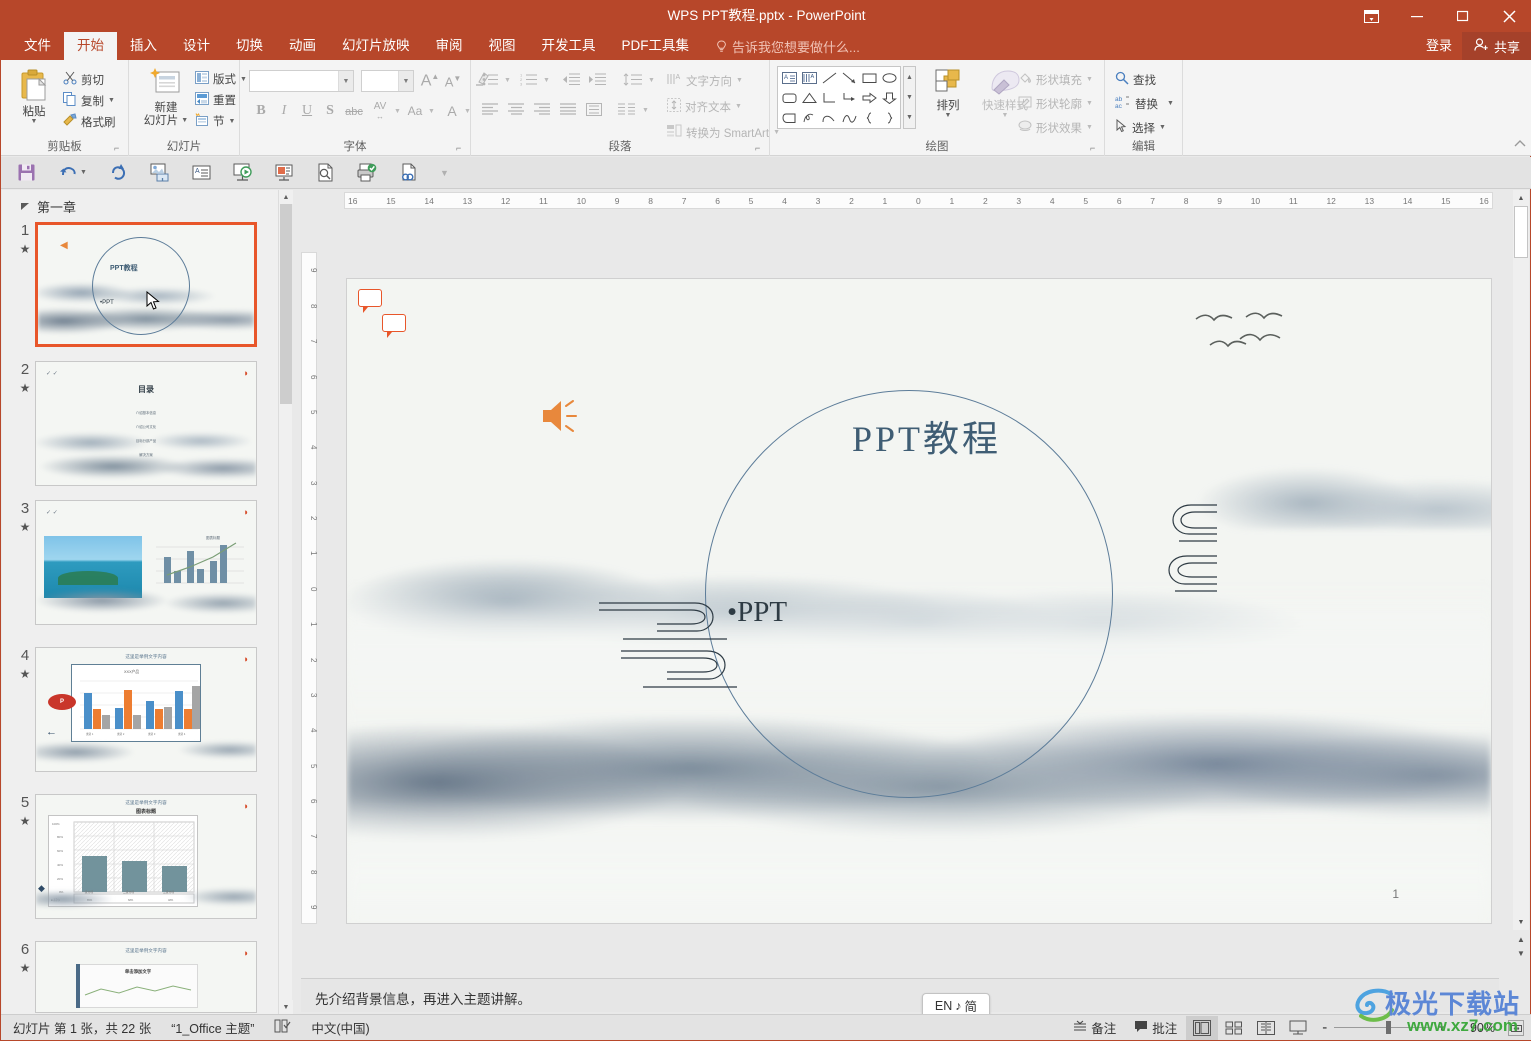 This screenshot has height=1041, width=1531. What do you see at coordinates (140, 867) in the screenshot?
I see `thumbnail-item: 5 ★ 这里是举例文字内容 图表标题 100%80% 60%40% 20%0` at bounding box center [140, 867].